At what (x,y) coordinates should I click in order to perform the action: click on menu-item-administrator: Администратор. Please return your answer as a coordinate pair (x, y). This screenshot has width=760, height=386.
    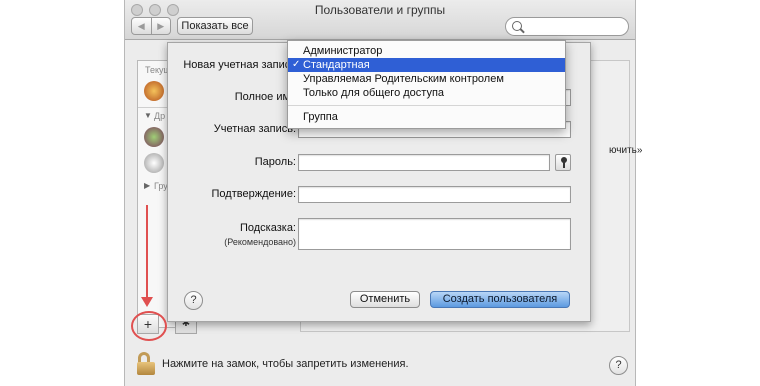
    Looking at the image, I should click on (426, 51).